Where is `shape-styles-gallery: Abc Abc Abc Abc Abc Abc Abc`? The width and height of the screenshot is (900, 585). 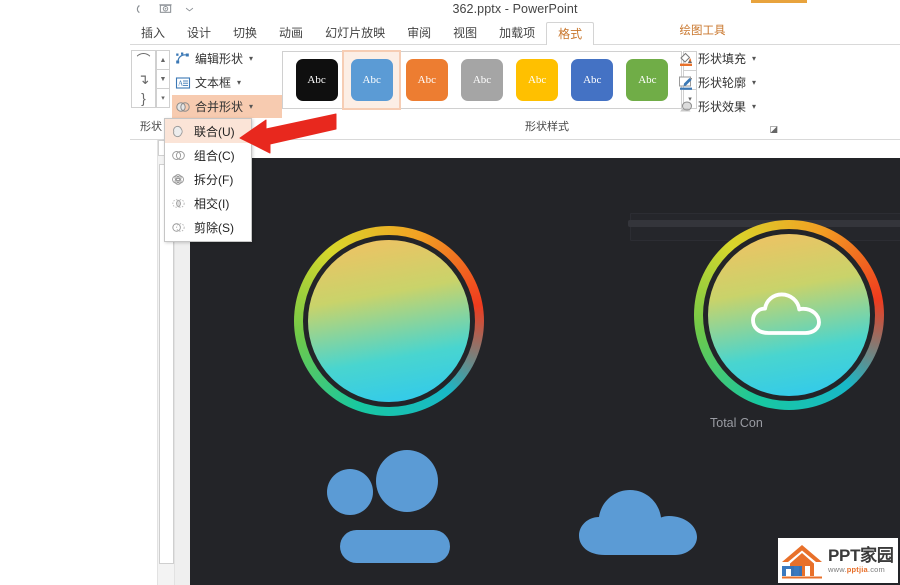 shape-styles-gallery: Abc Abc Abc Abc Abc Abc Abc is located at coordinates (482, 80).